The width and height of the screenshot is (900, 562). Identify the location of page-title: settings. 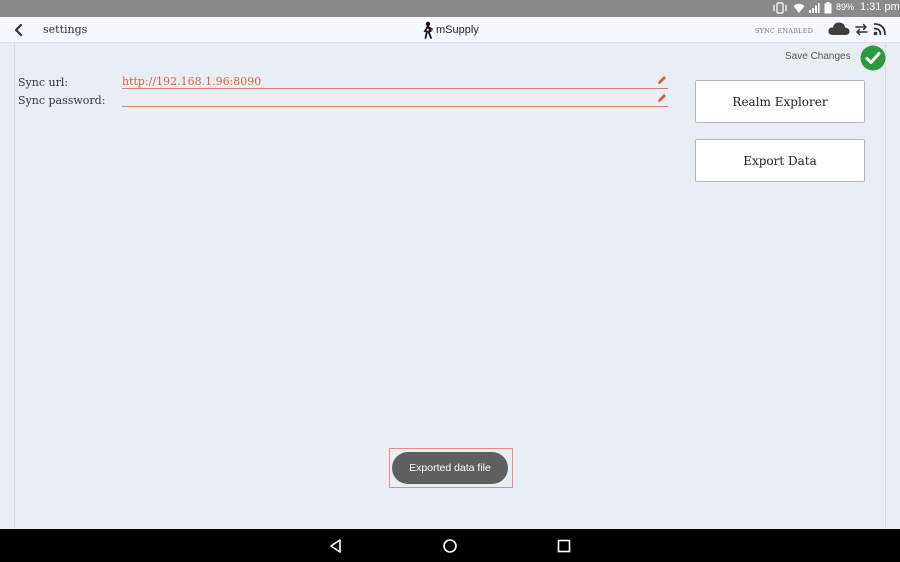
(65, 29).